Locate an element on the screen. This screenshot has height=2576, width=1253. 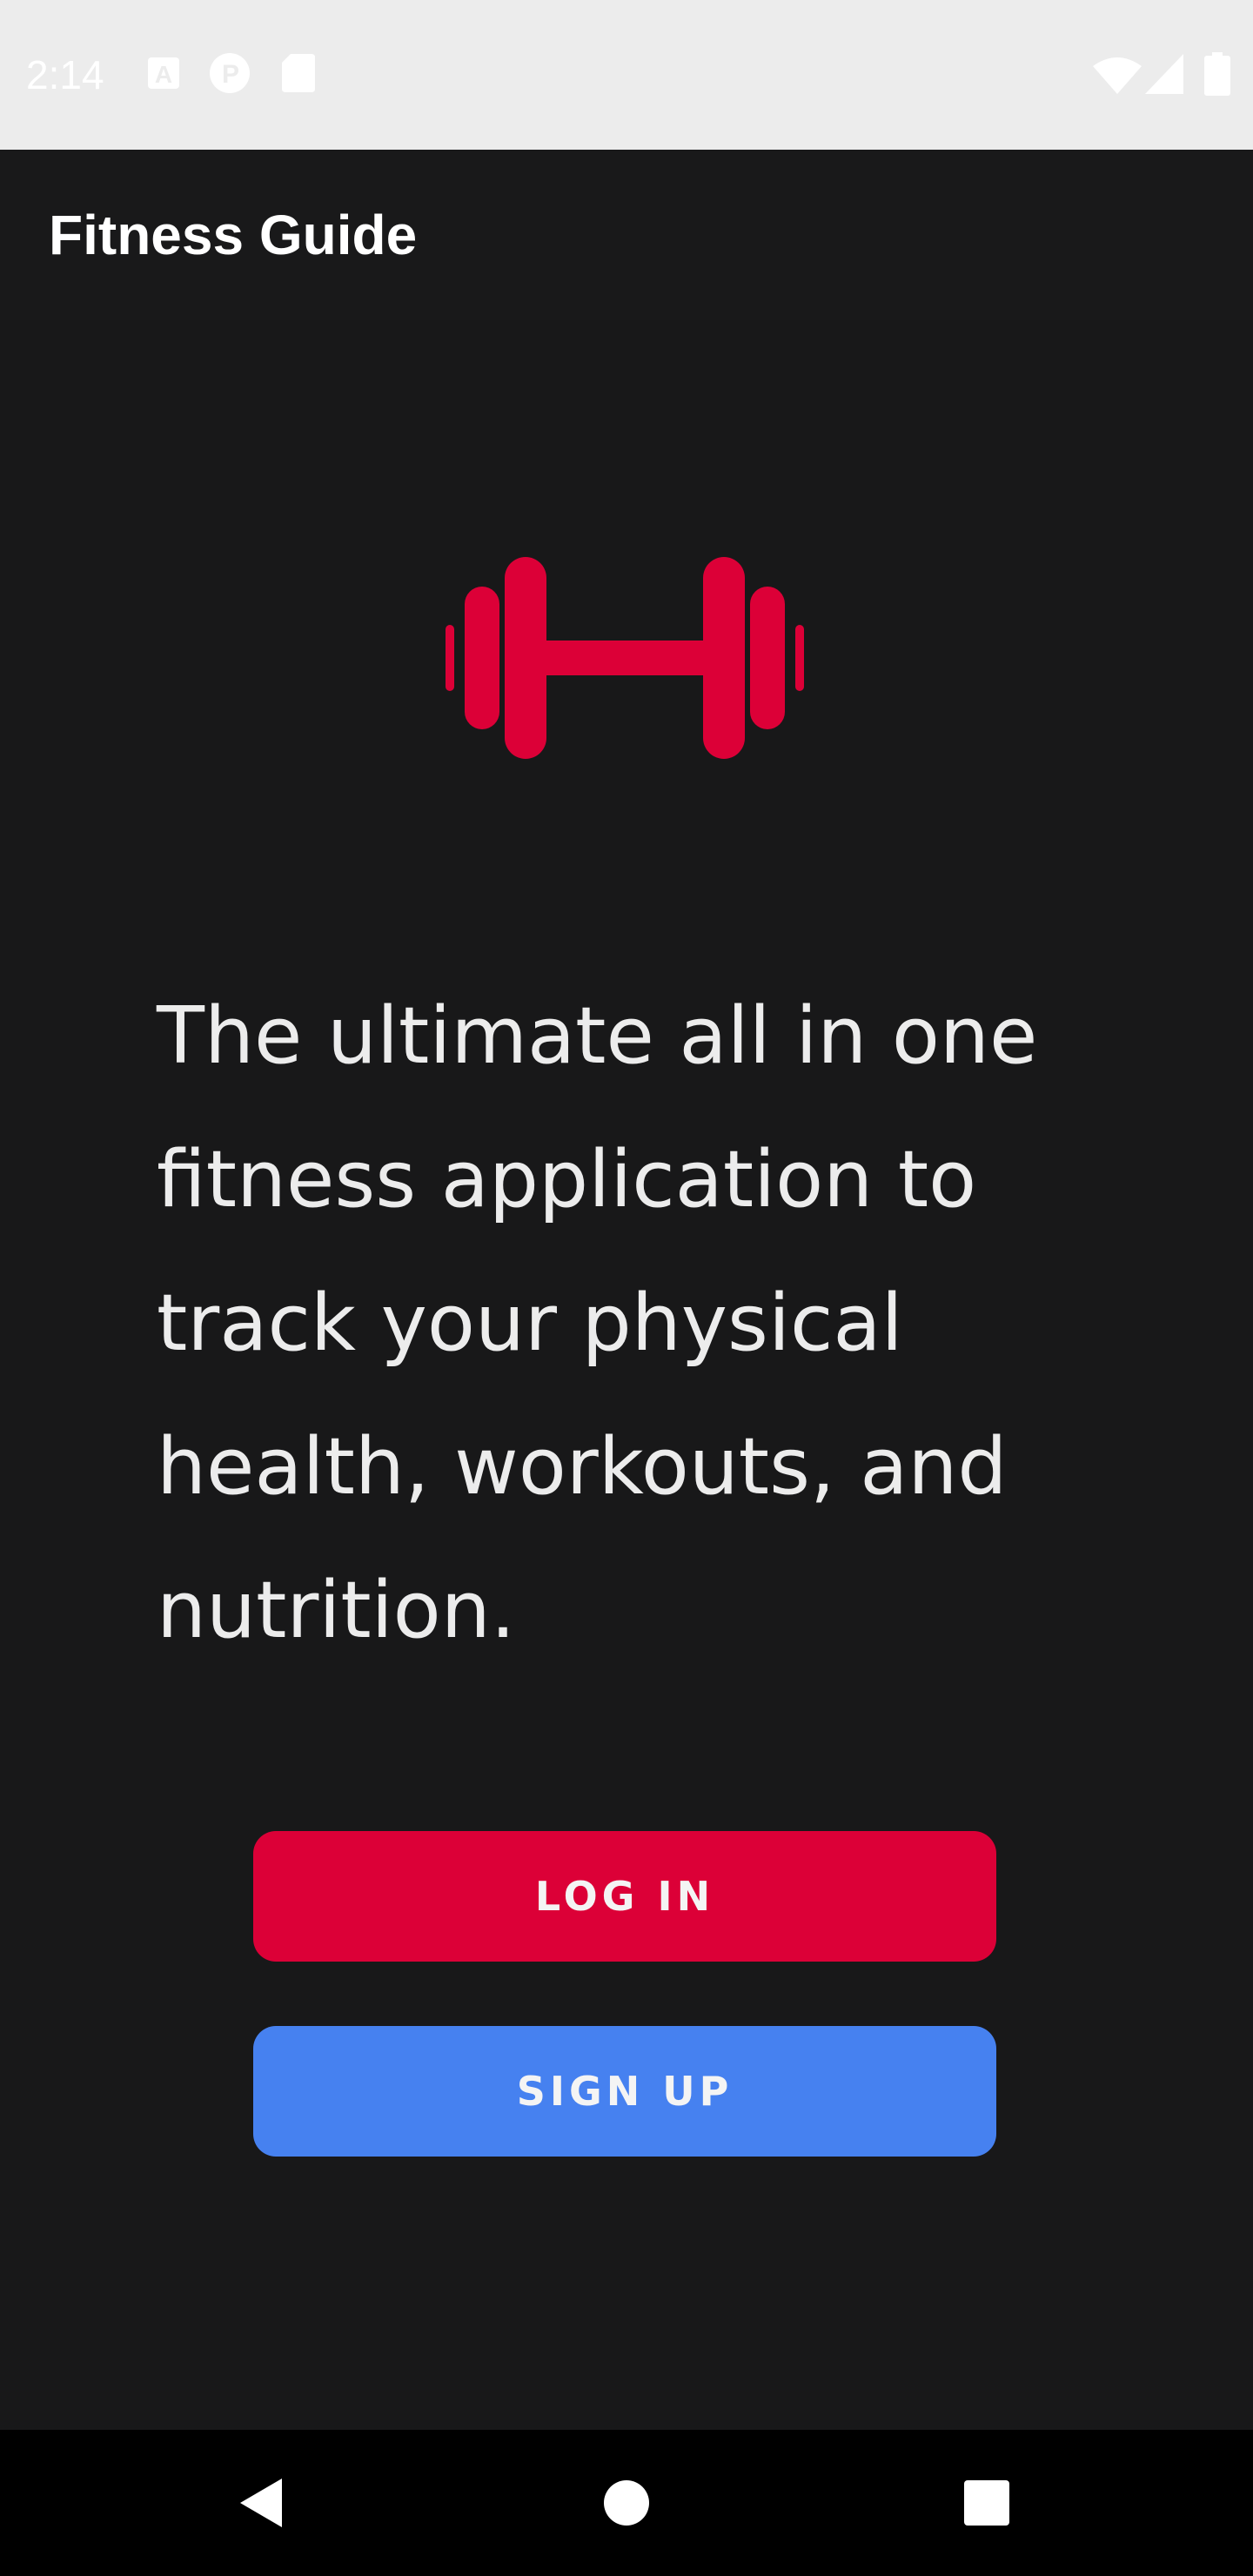
recents-square-icon is located at coordinates (987, 2503).